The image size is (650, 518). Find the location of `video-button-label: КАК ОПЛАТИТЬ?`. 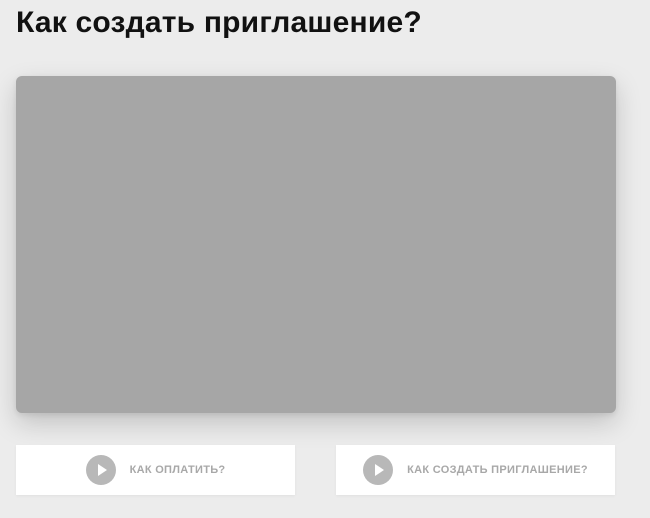

video-button-label: КАК ОПЛАТИТЬ? is located at coordinates (177, 470).